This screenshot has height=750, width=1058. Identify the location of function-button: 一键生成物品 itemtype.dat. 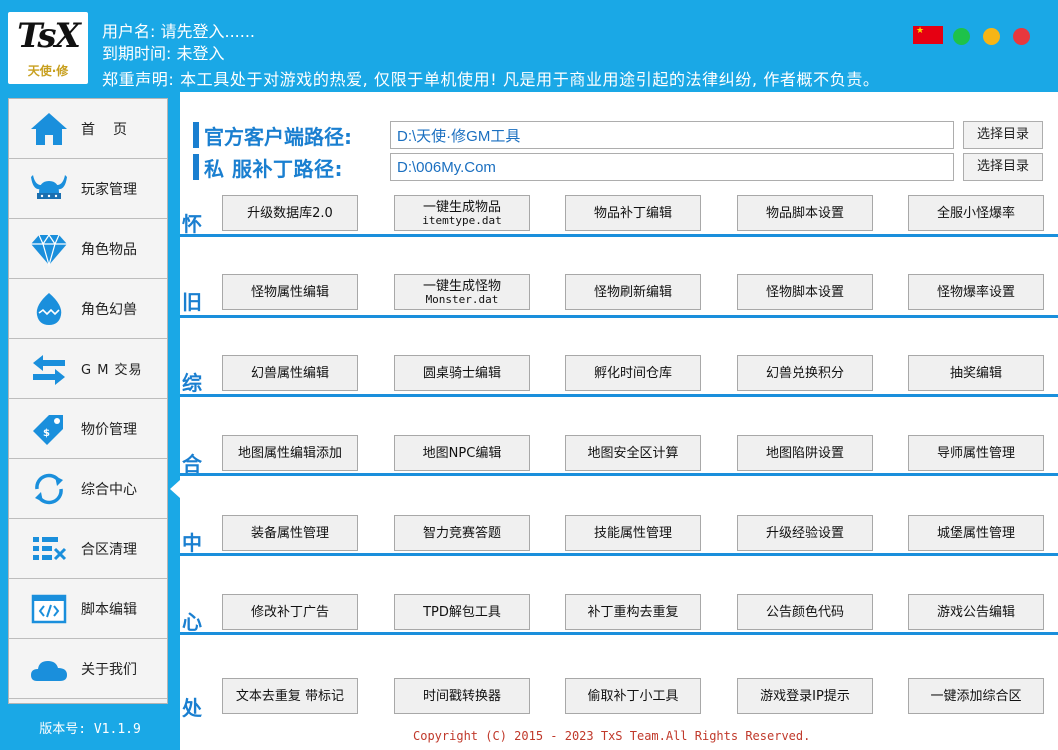
(462, 213).